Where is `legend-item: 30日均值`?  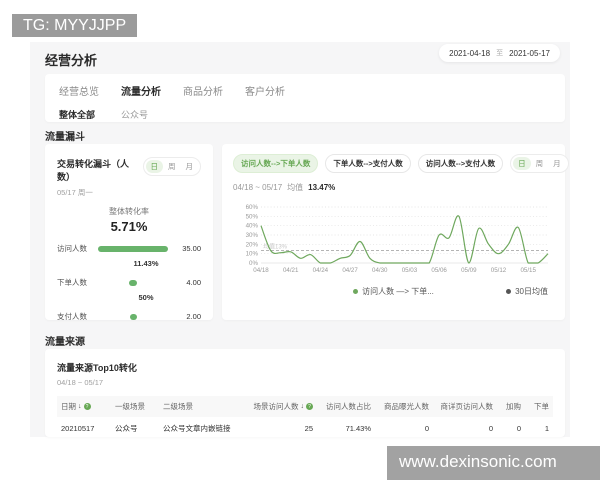
legend-item: 30日均值 is located at coordinates (527, 291).